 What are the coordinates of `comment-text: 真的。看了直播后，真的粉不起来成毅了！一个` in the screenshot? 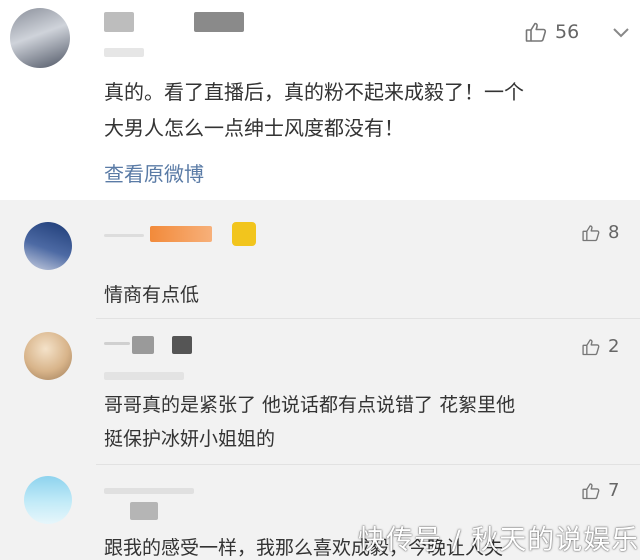 It's located at (314, 92).